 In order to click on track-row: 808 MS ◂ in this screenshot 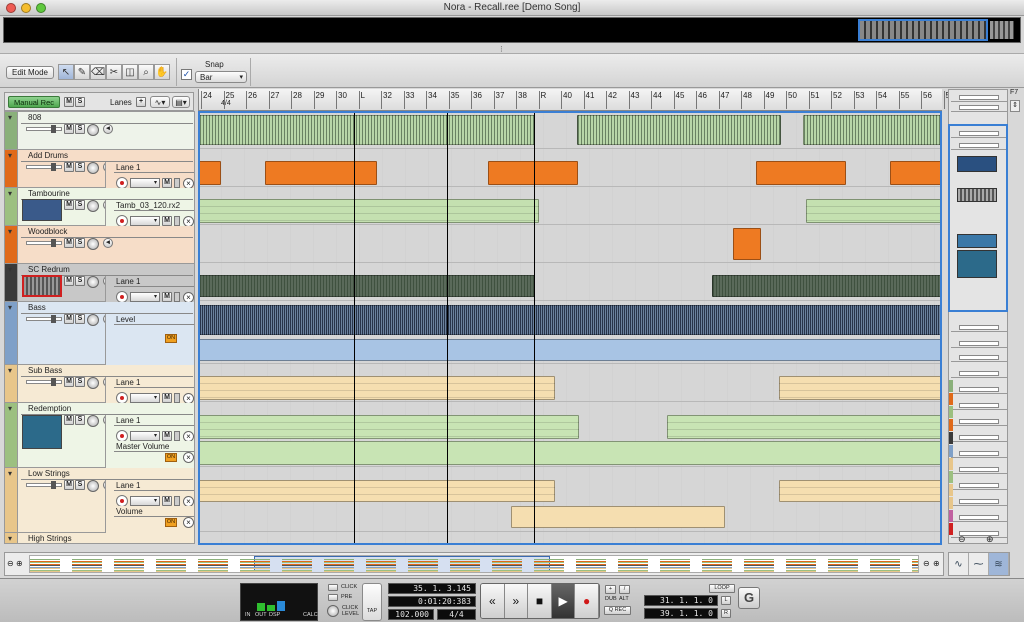, I will do `click(99, 131)`.